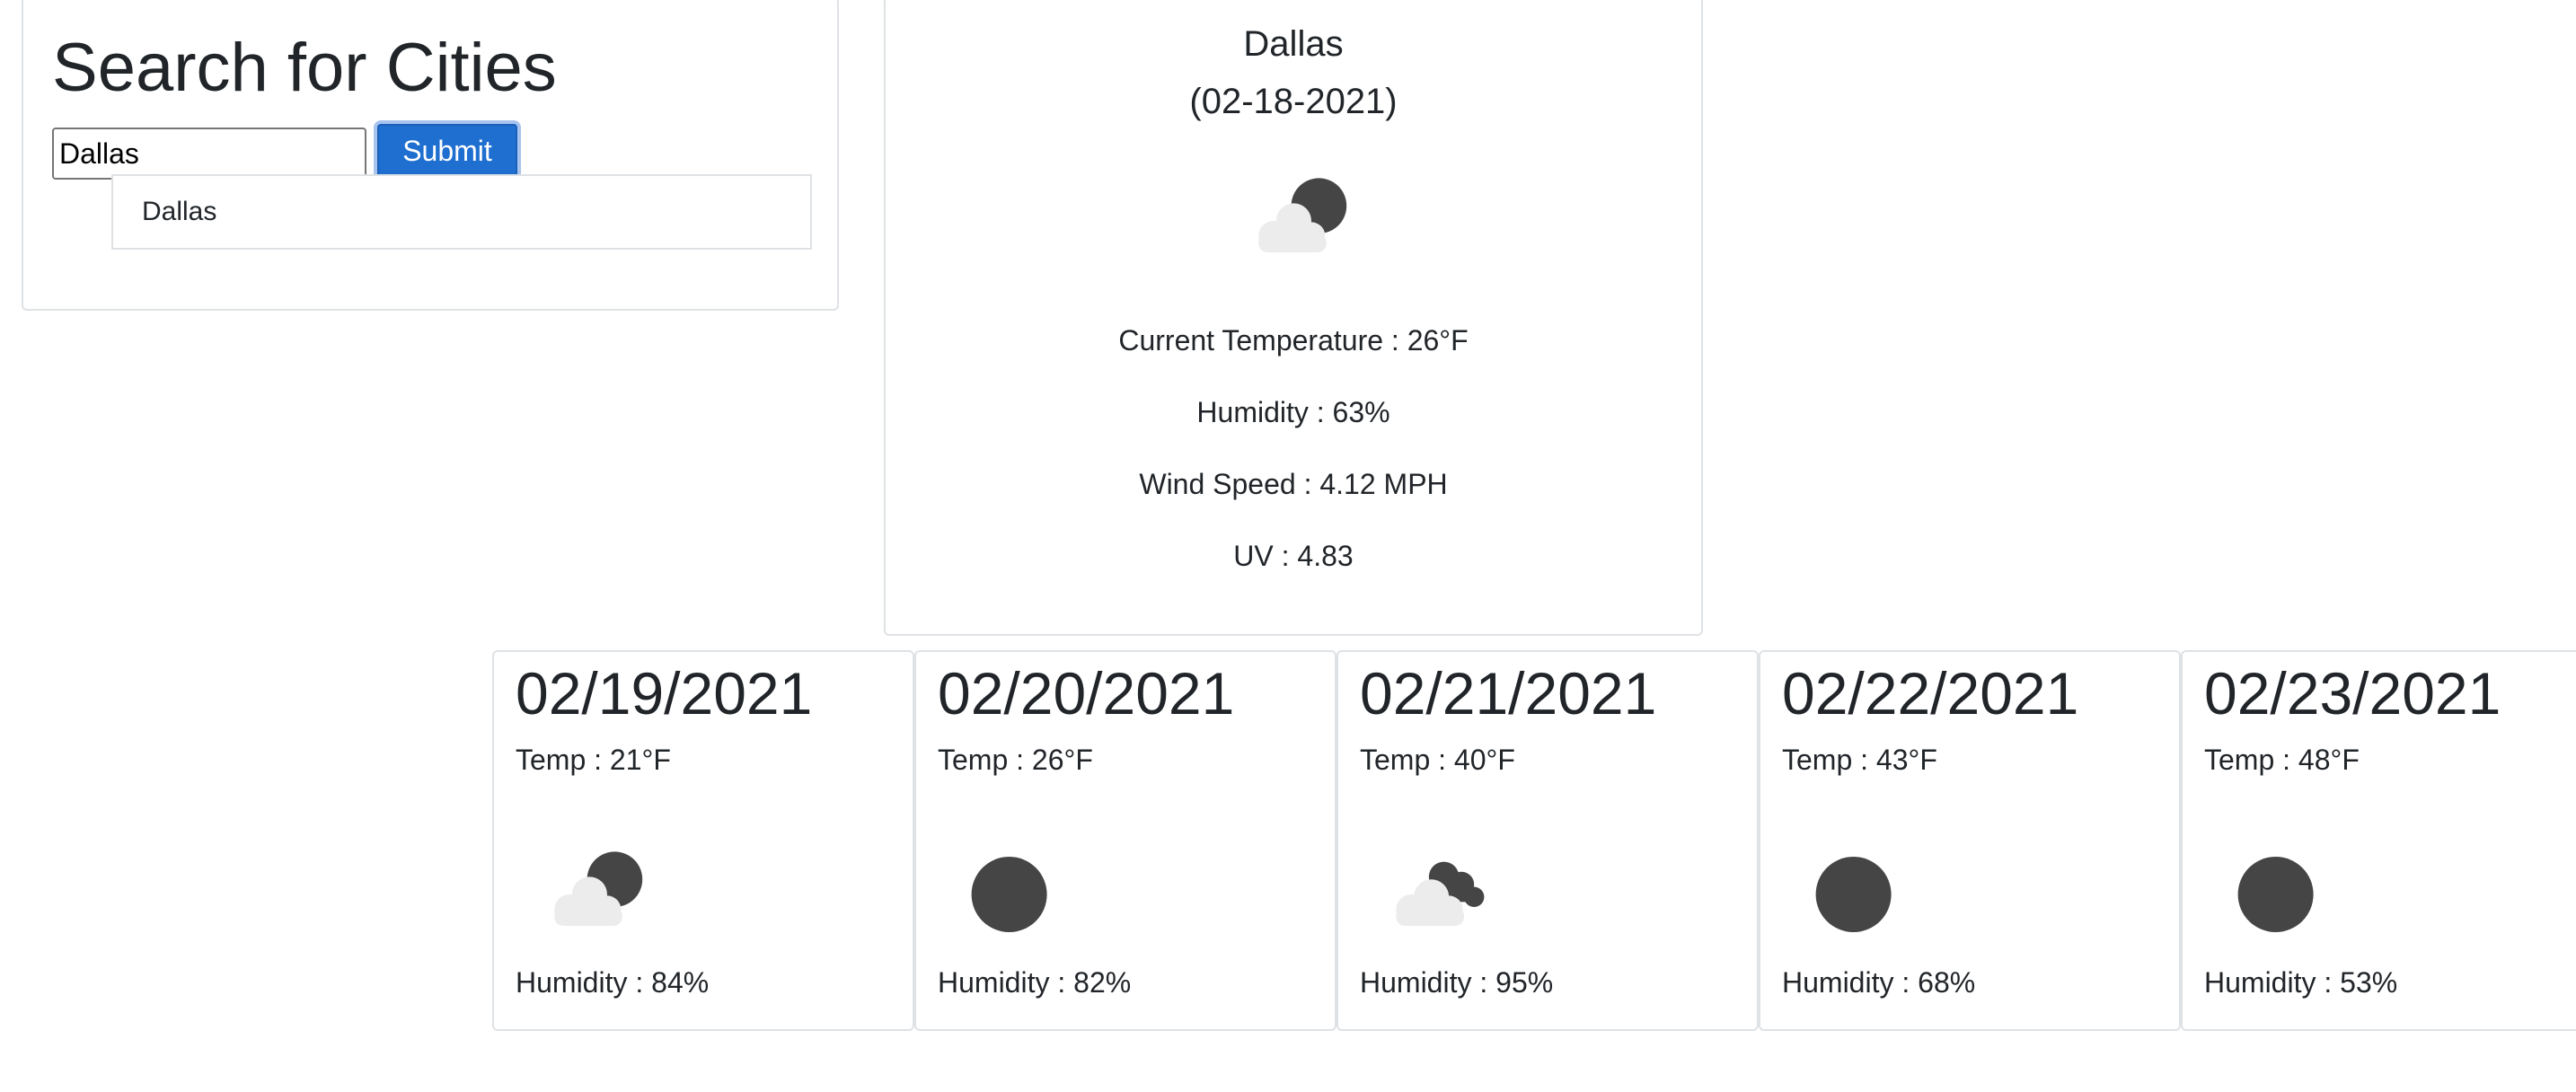  What do you see at coordinates (461, 212) in the screenshot?
I see `search-history-item: Dallas` at bounding box center [461, 212].